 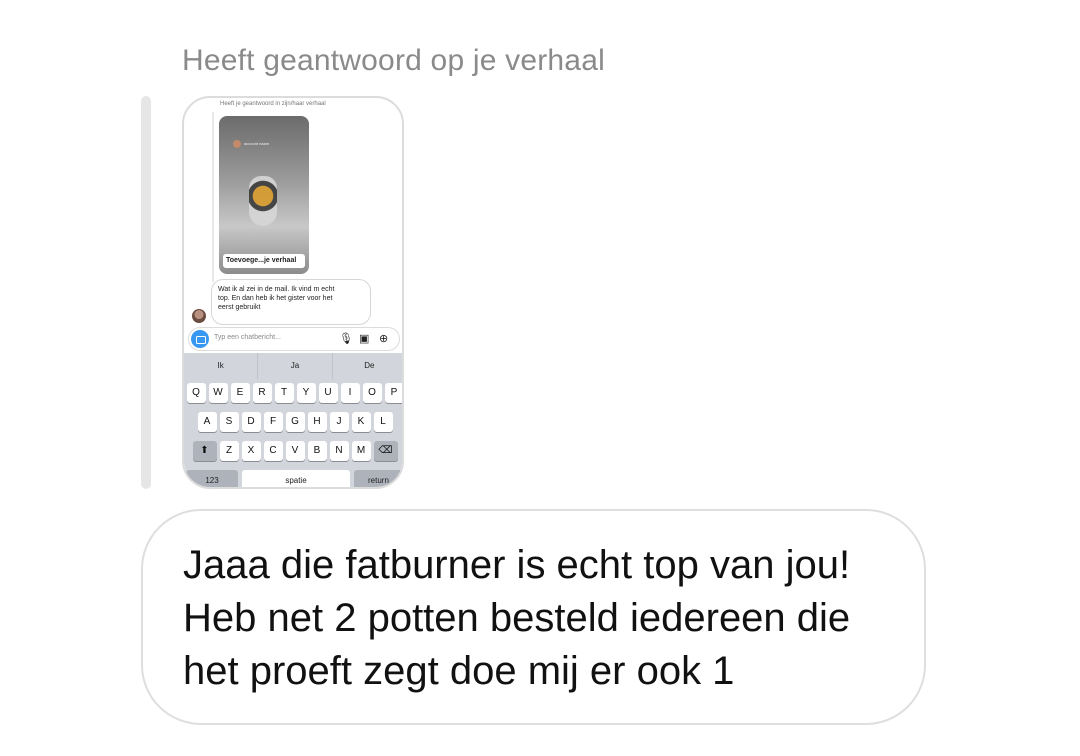 What do you see at coordinates (361, 451) in the screenshot?
I see `key: M` at bounding box center [361, 451].